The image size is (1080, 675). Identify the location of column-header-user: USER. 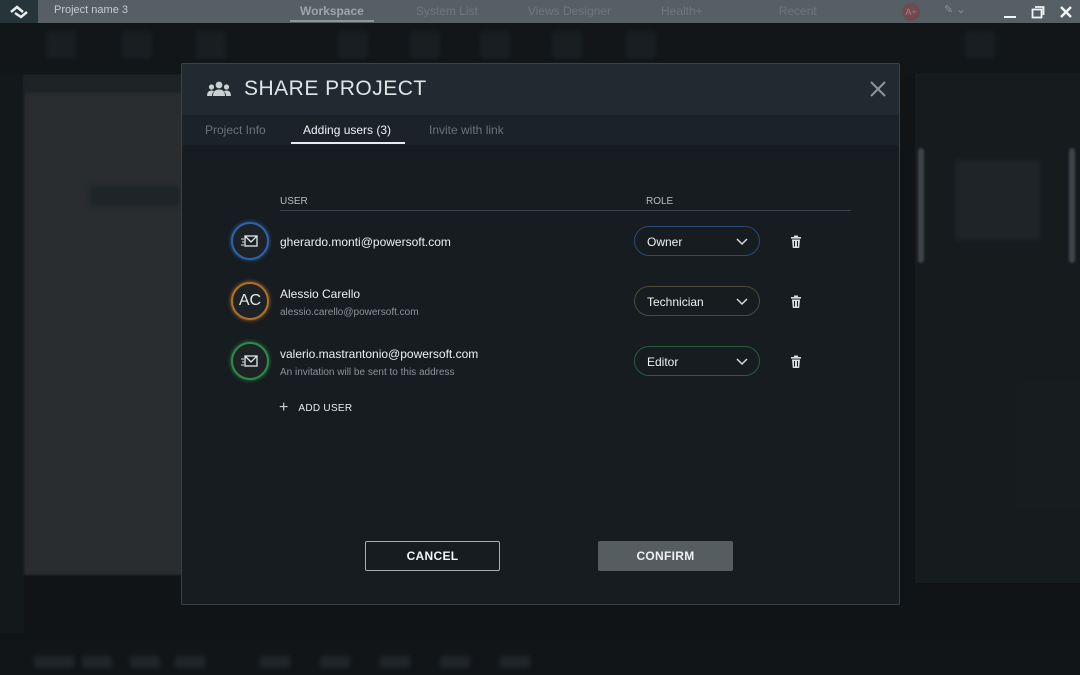
(294, 201).